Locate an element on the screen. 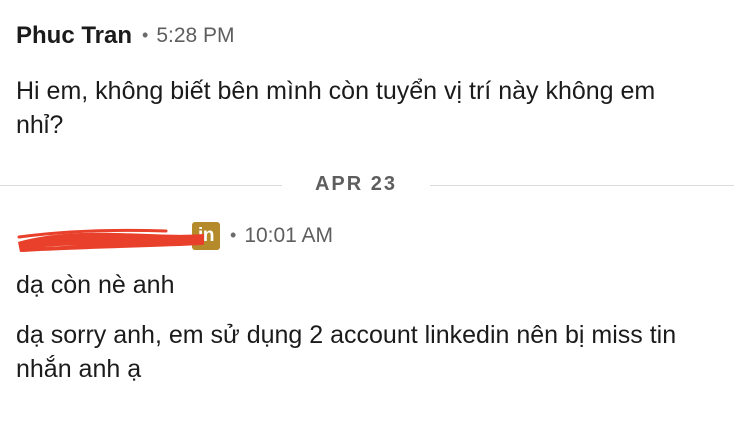 This screenshot has height=440, width=734. divider-line-right is located at coordinates (582, 185).